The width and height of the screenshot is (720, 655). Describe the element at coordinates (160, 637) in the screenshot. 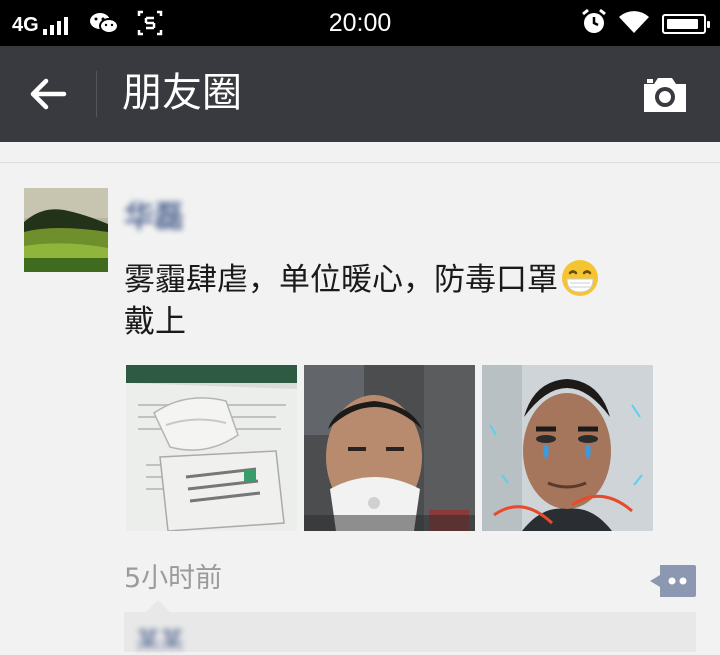

I see `likes-names: 某某` at that location.